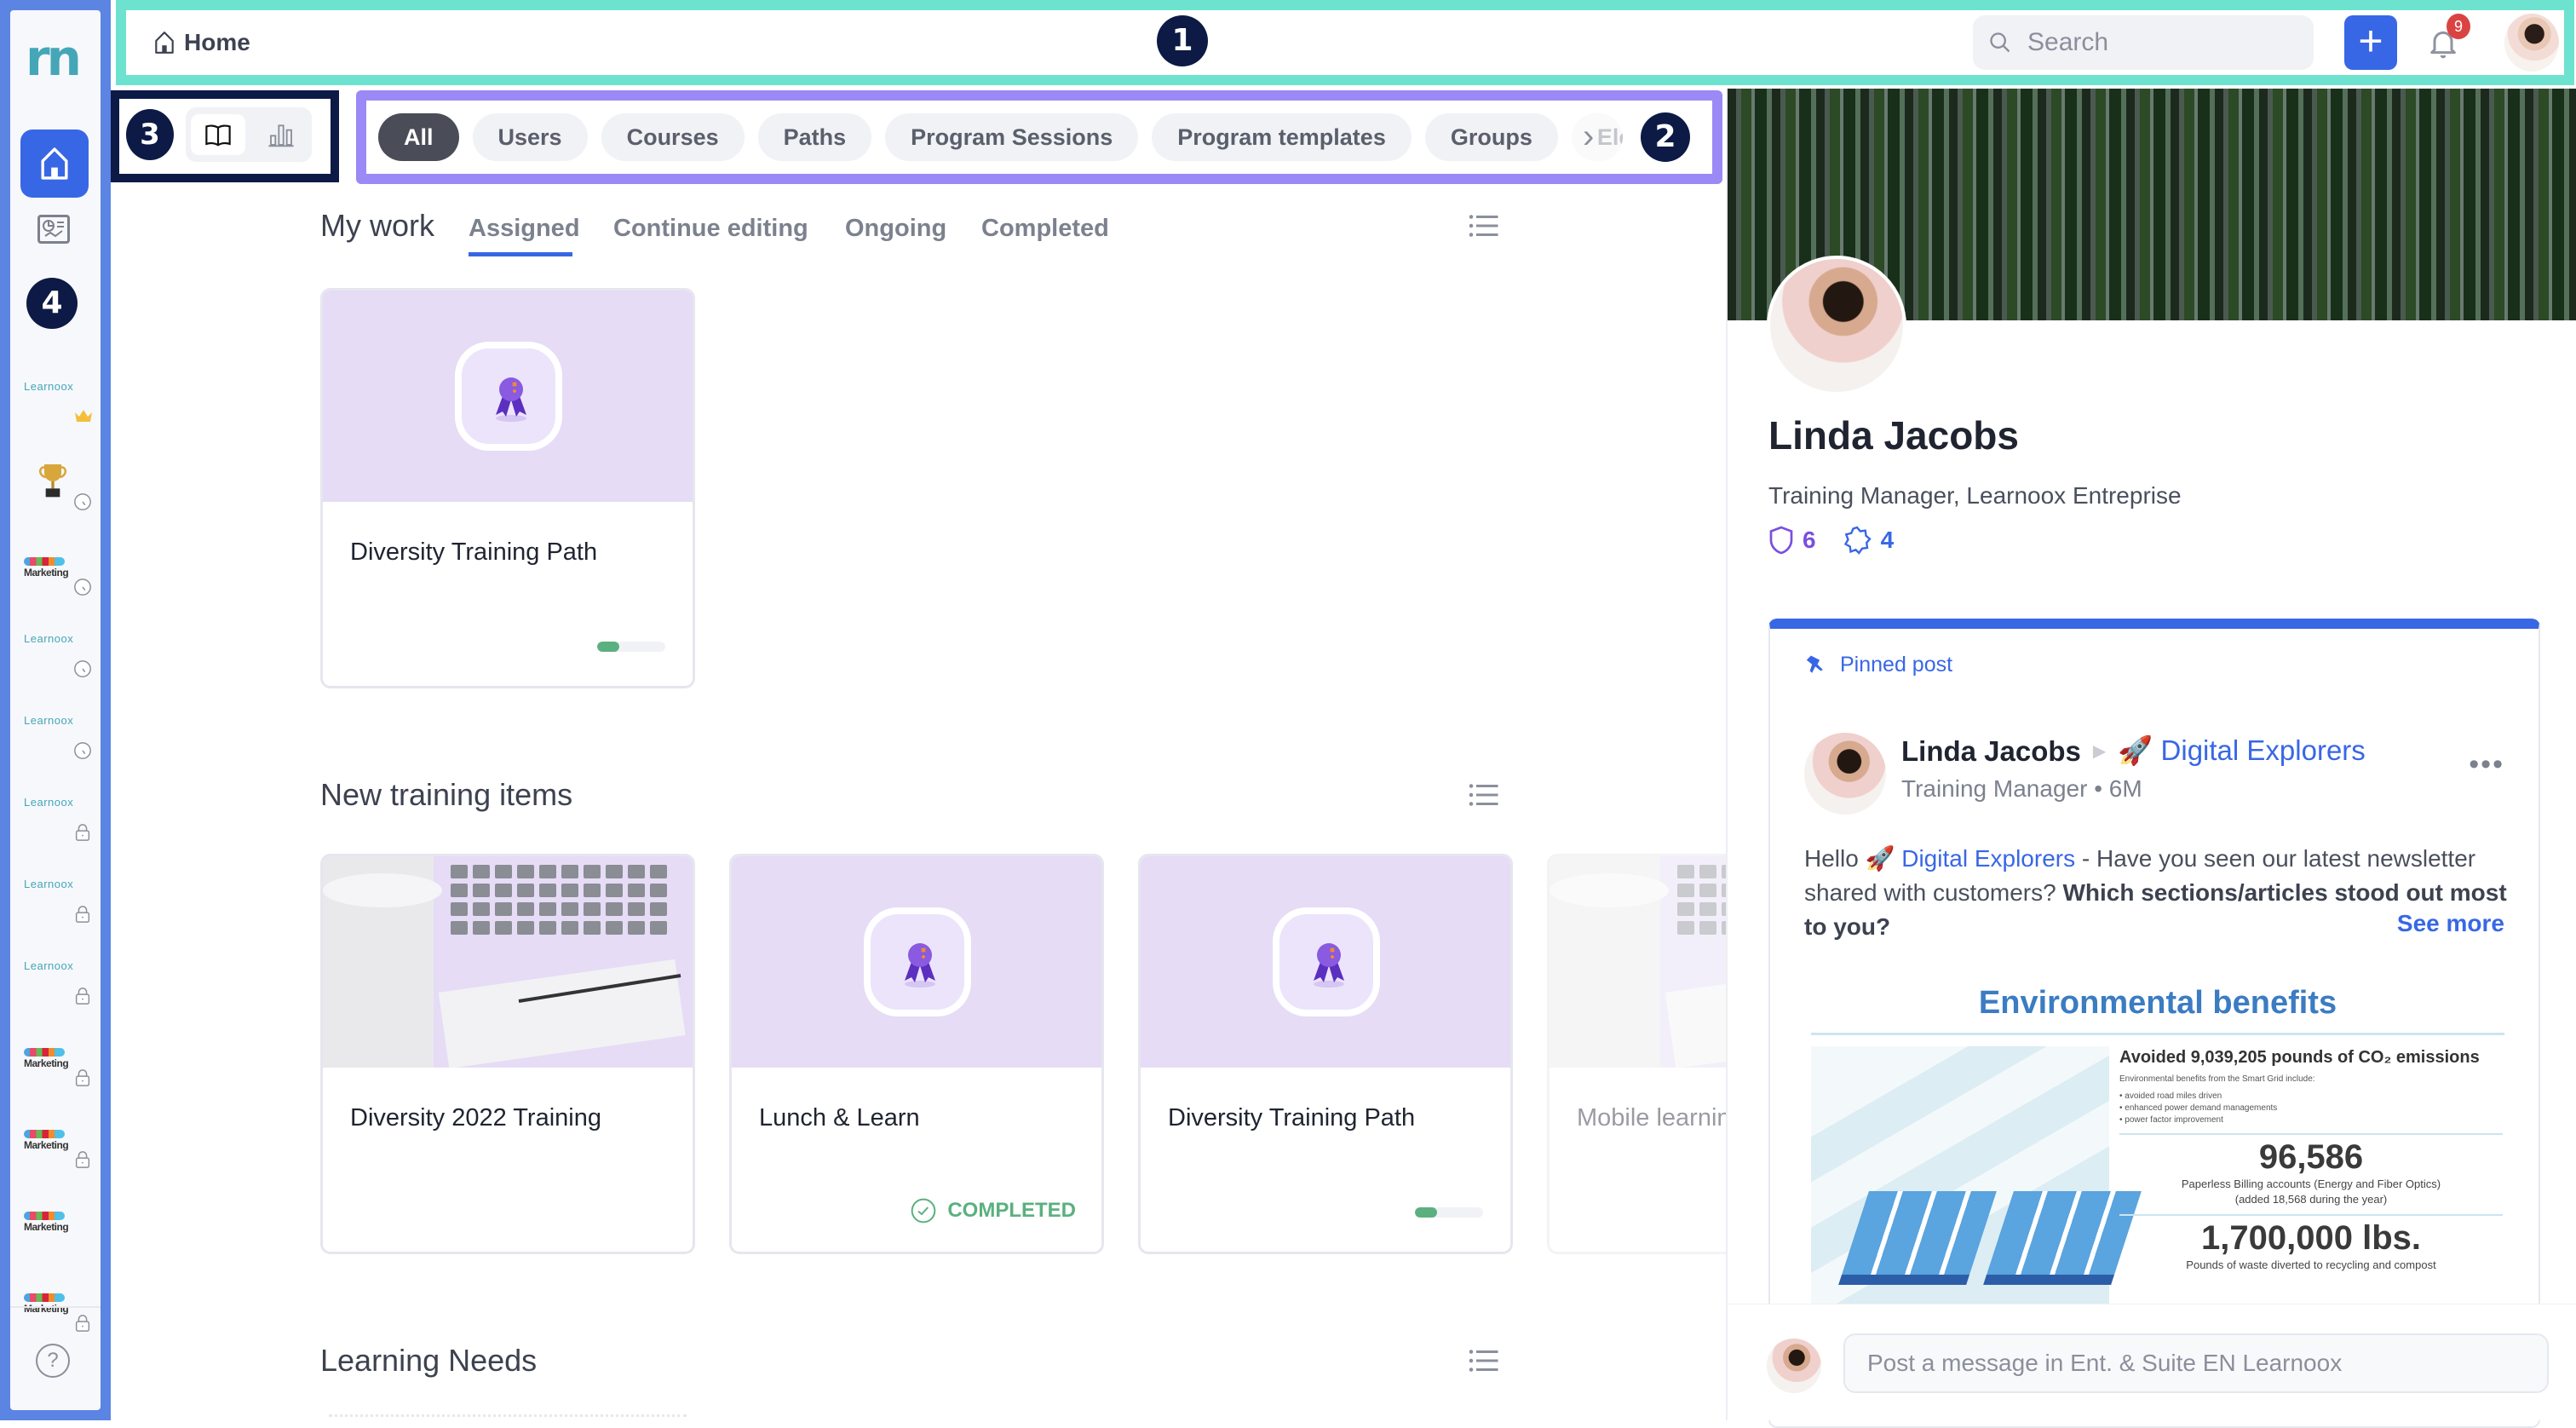  Describe the element at coordinates (1971, 859) in the screenshot. I see `post-mention-link: 🚀 Digital Explorers` at that location.